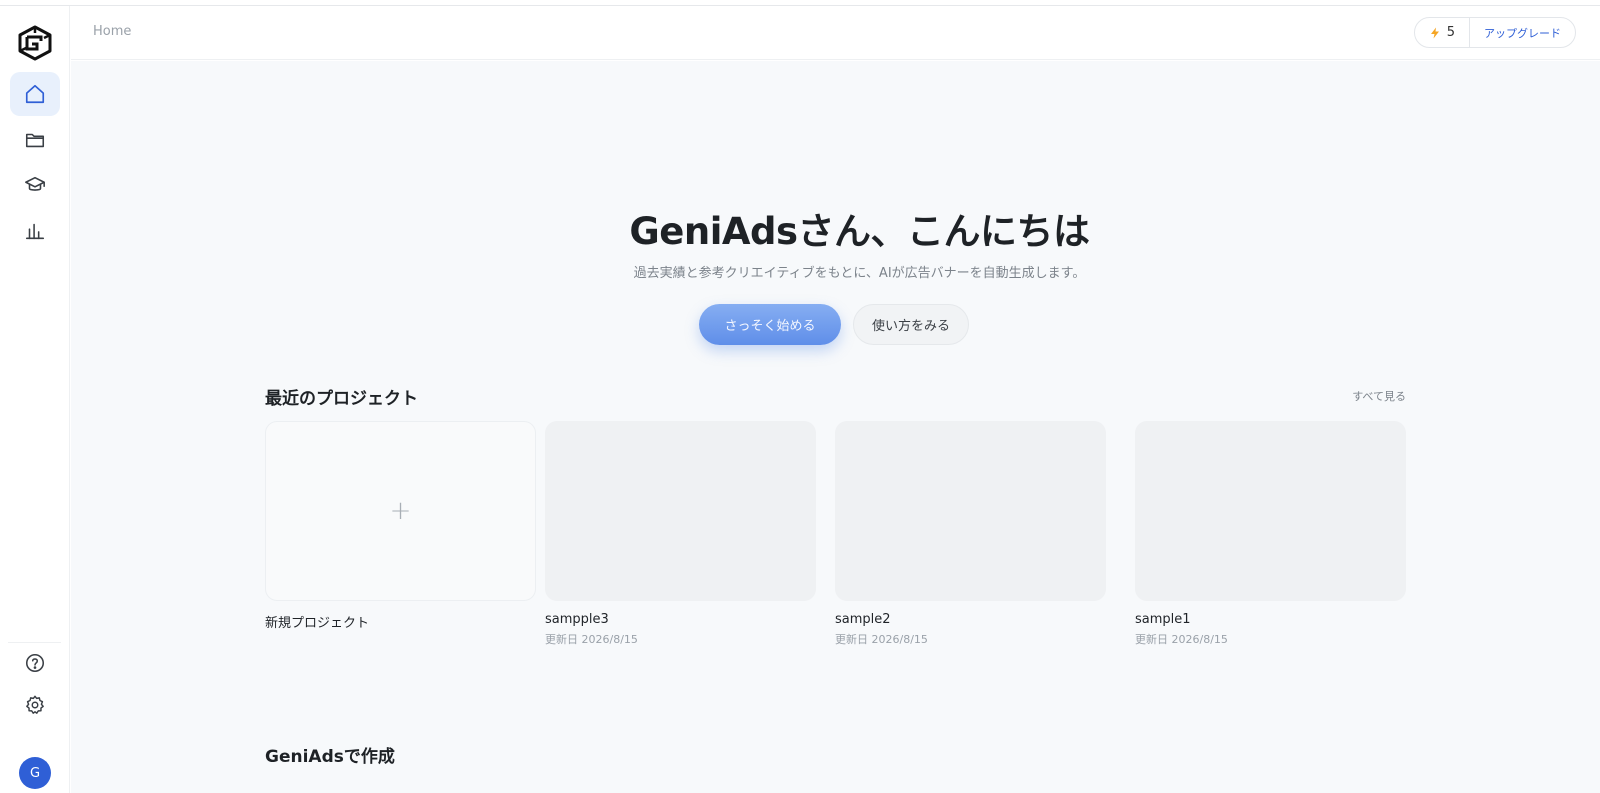 This screenshot has width=1600, height=793. Describe the element at coordinates (112, 31) in the screenshot. I see `breadcrumb: Home` at that location.